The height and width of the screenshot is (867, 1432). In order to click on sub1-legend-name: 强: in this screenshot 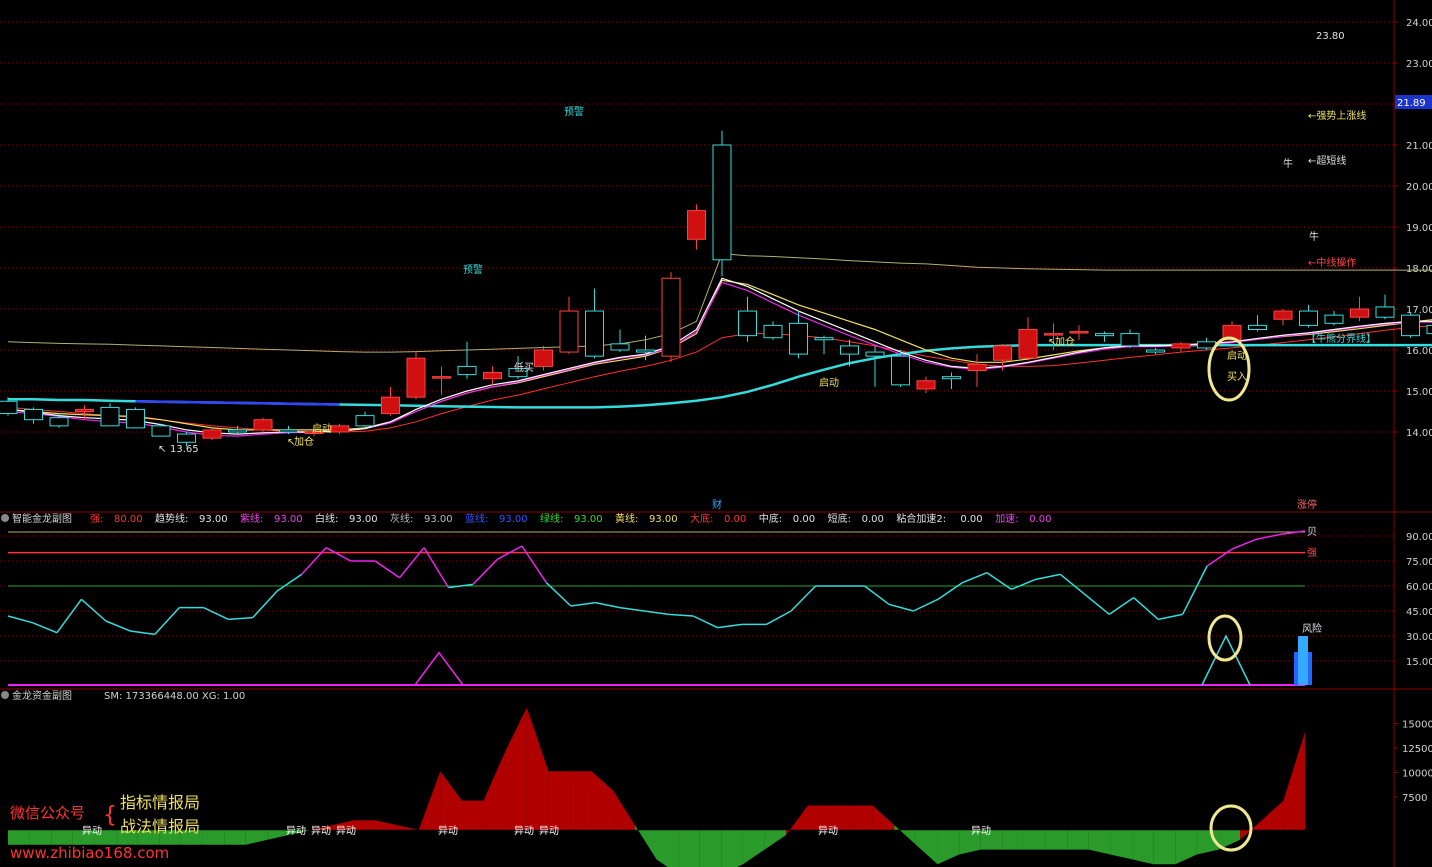, I will do `click(96, 519)`.